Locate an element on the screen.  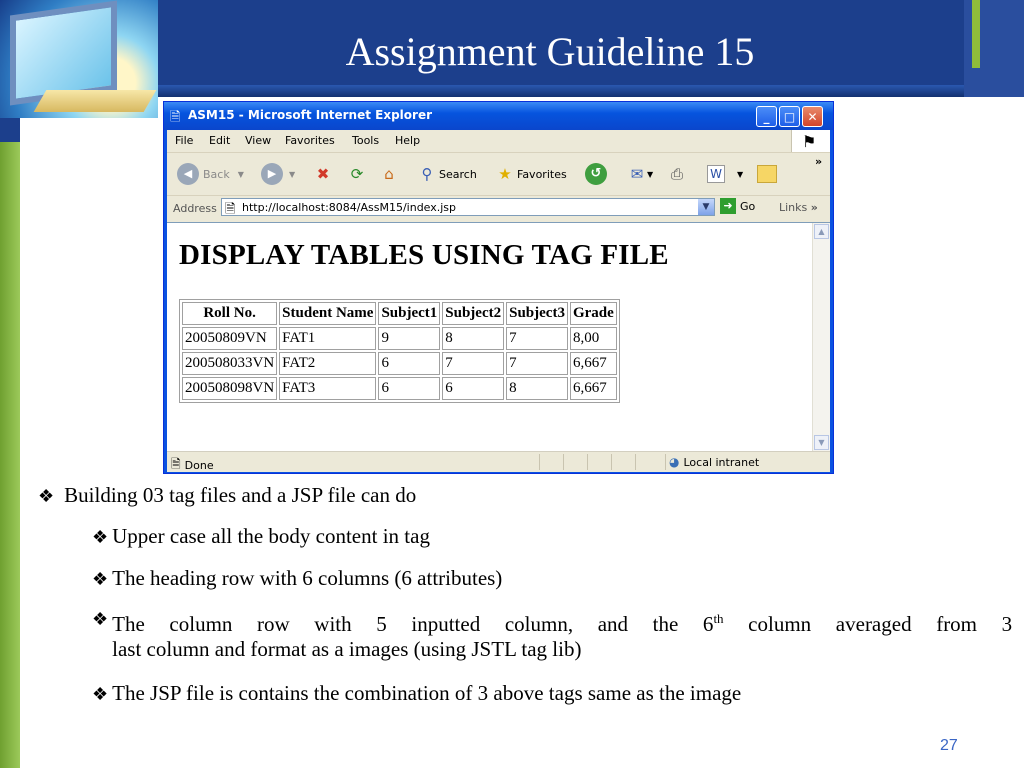
bullet-text: column averaged from 3 is located at coordinates (868, 624).